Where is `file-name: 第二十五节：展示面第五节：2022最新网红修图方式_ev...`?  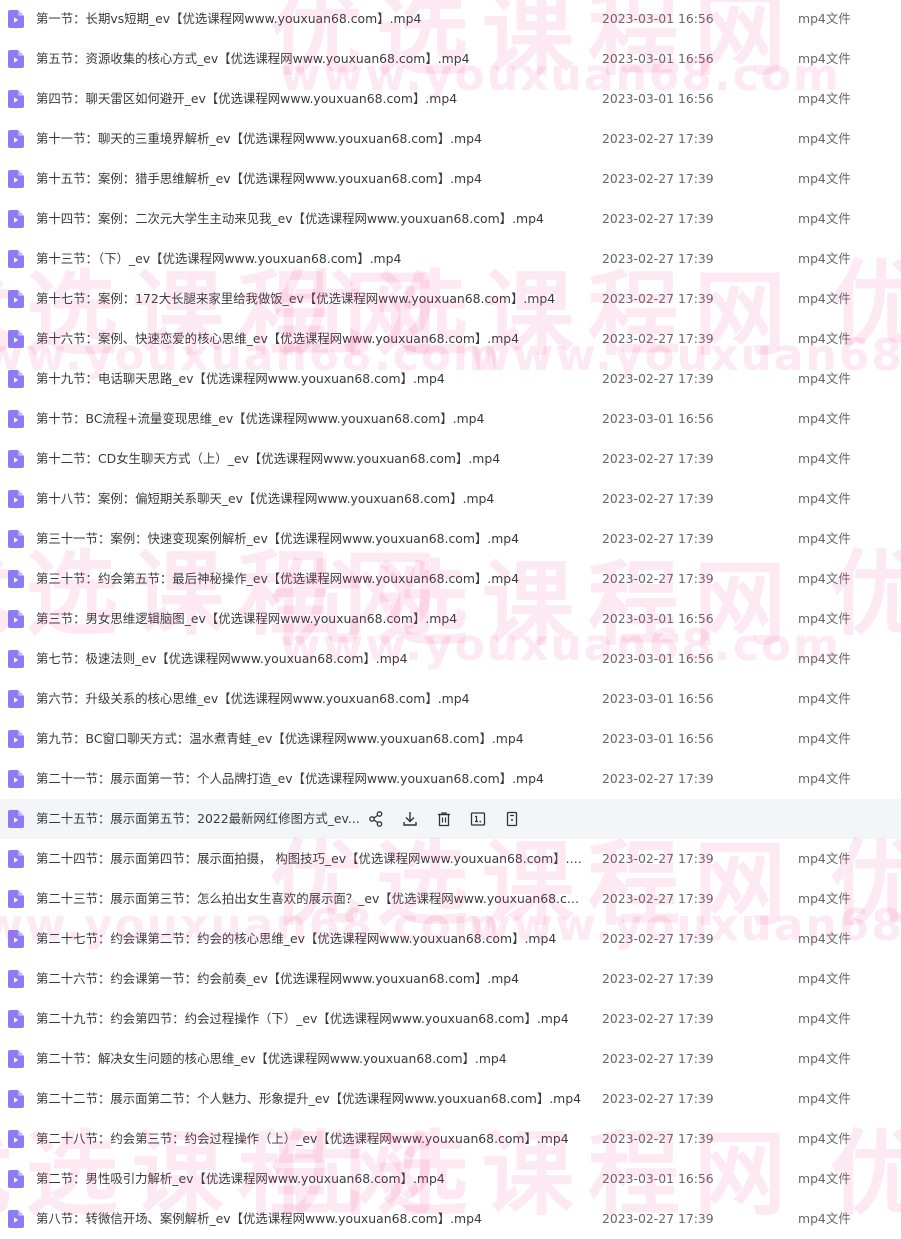 file-name: 第二十五节：展示面第五节：2022最新网红修图方式_ev... is located at coordinates (198, 819).